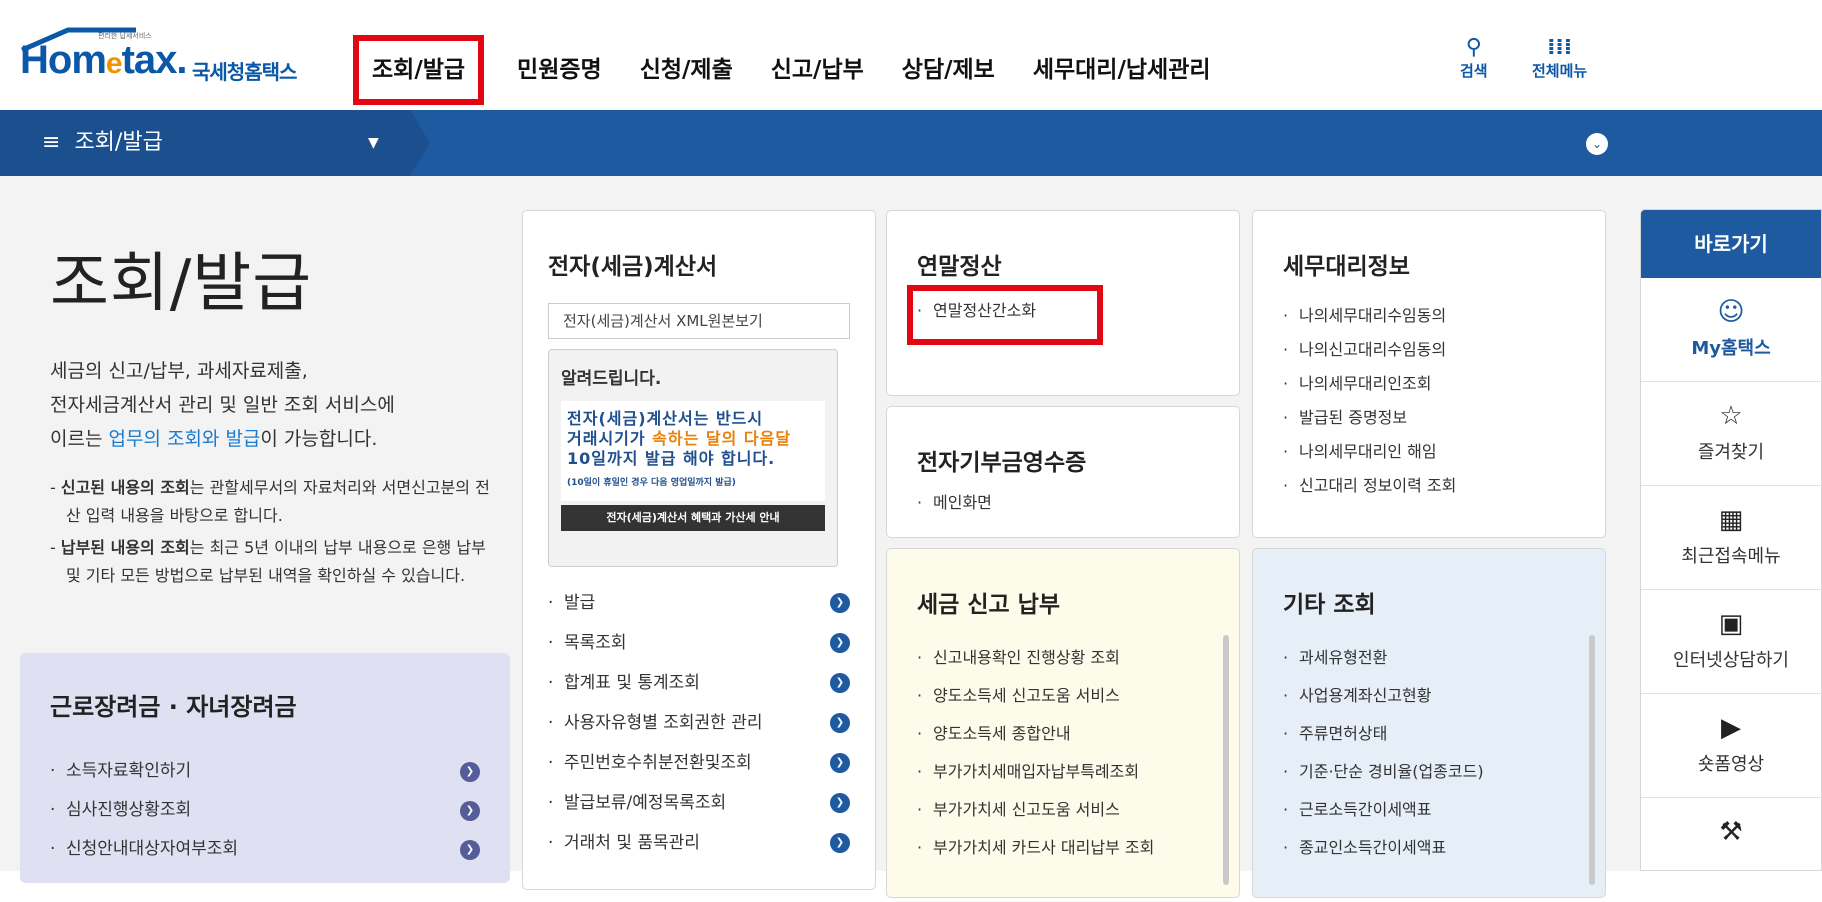 The height and width of the screenshot is (902, 1822). I want to click on search-button: ⚲ 검색, so click(1474, 58).